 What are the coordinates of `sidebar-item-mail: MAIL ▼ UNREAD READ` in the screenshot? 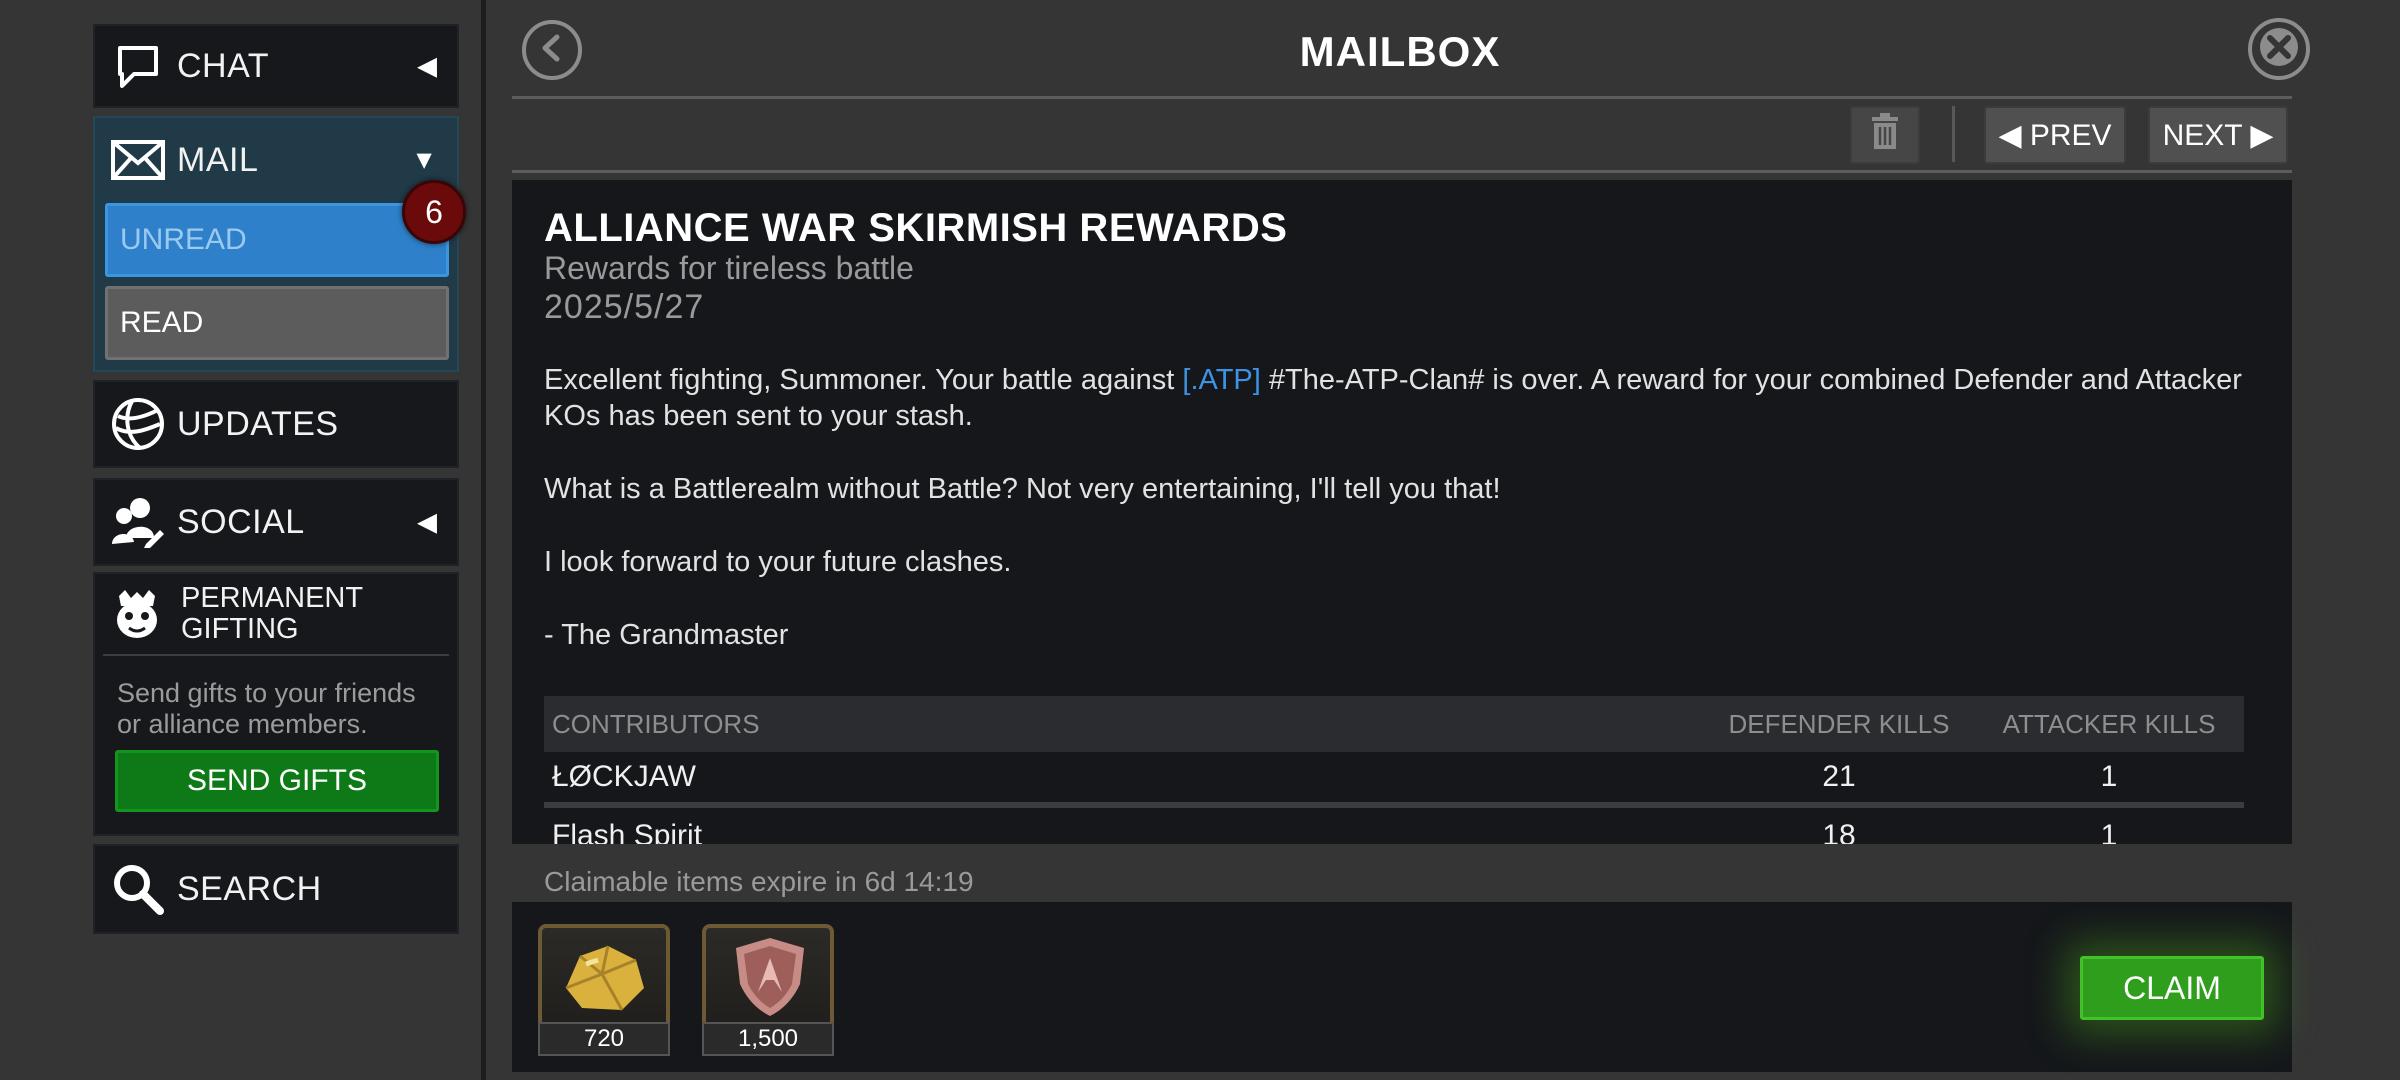 It's located at (276, 244).